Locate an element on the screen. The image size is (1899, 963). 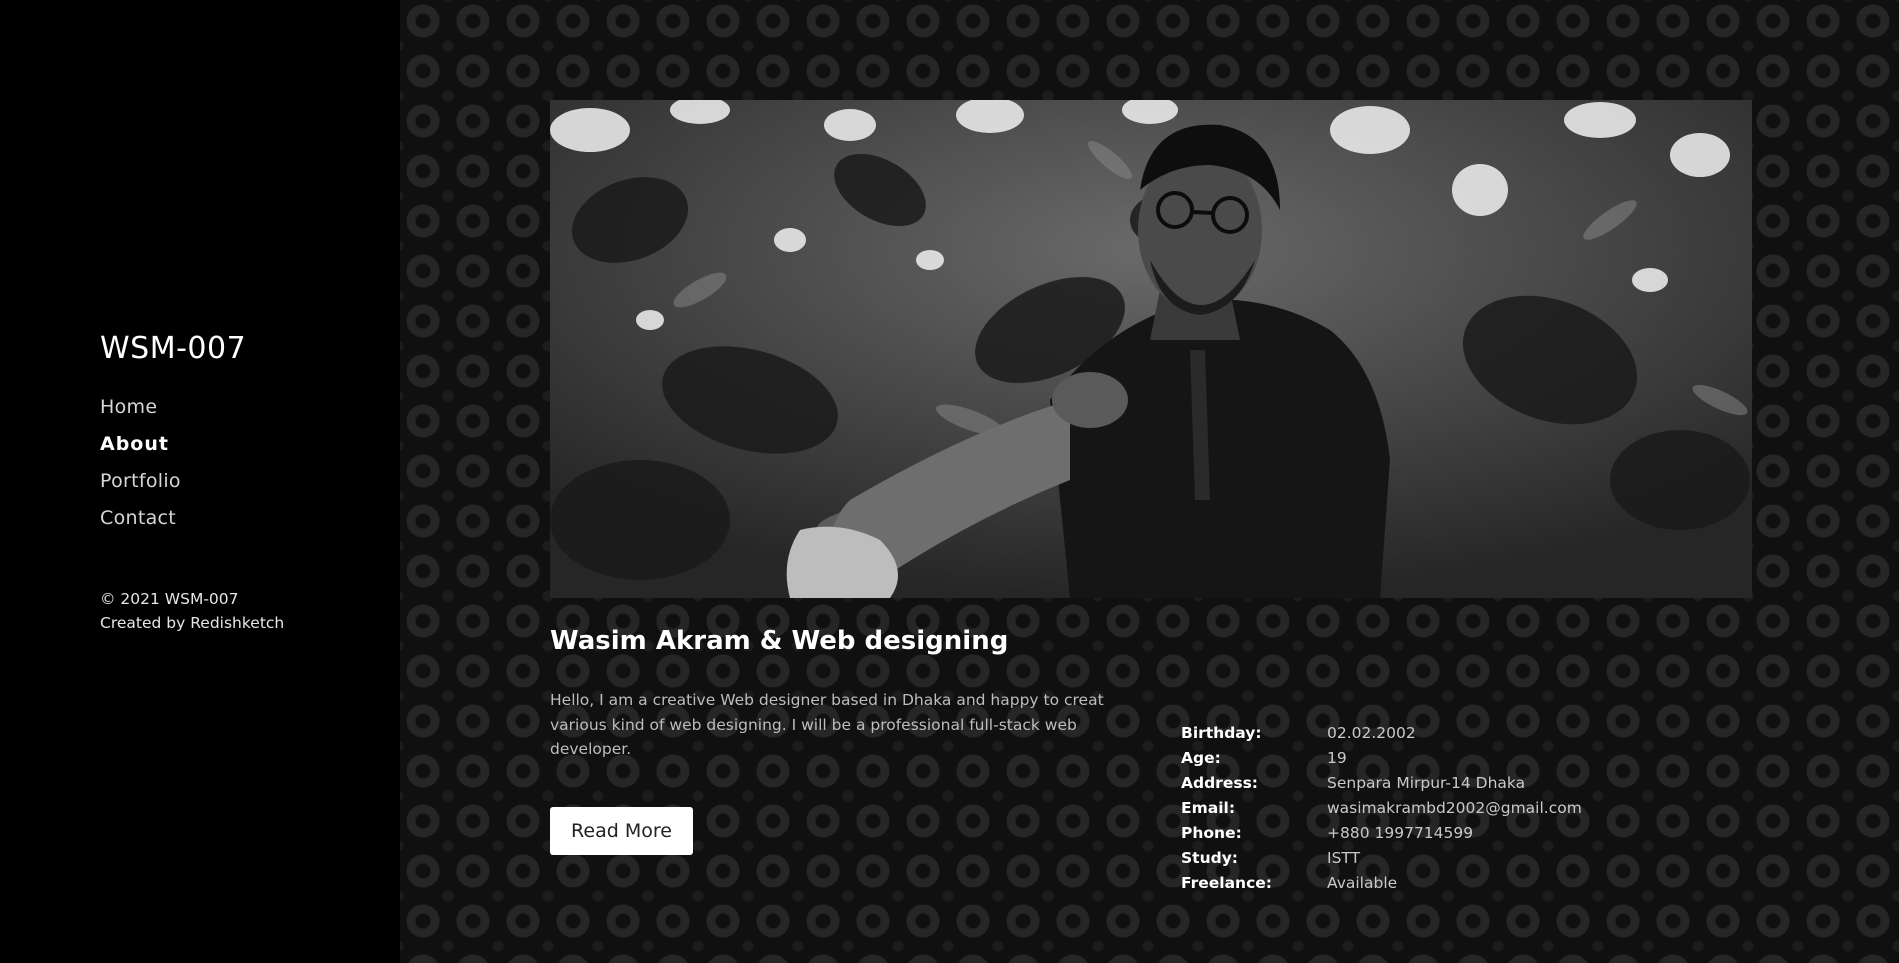
info-value: Senpara Mirpur-14 Dhaka is located at coordinates (1426, 782).